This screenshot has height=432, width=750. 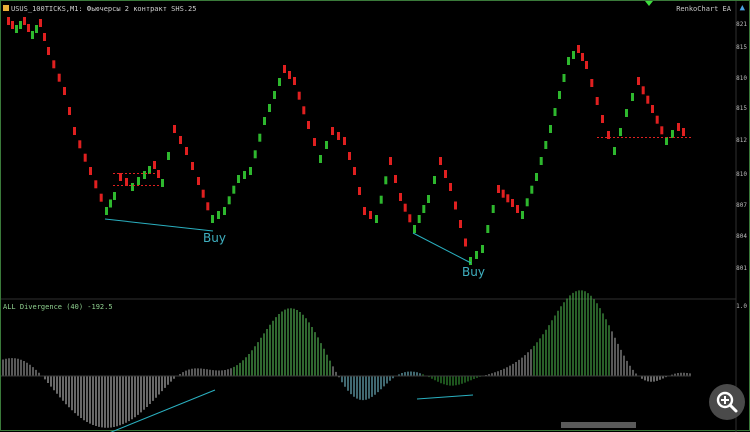 I want to click on ea-label: RenkoChart EA, so click(x=703, y=9).